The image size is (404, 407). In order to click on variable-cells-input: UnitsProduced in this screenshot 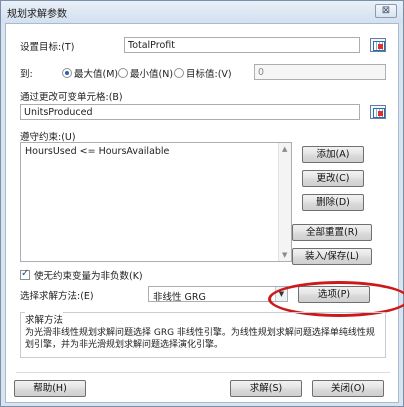, I will do `click(190, 112)`.